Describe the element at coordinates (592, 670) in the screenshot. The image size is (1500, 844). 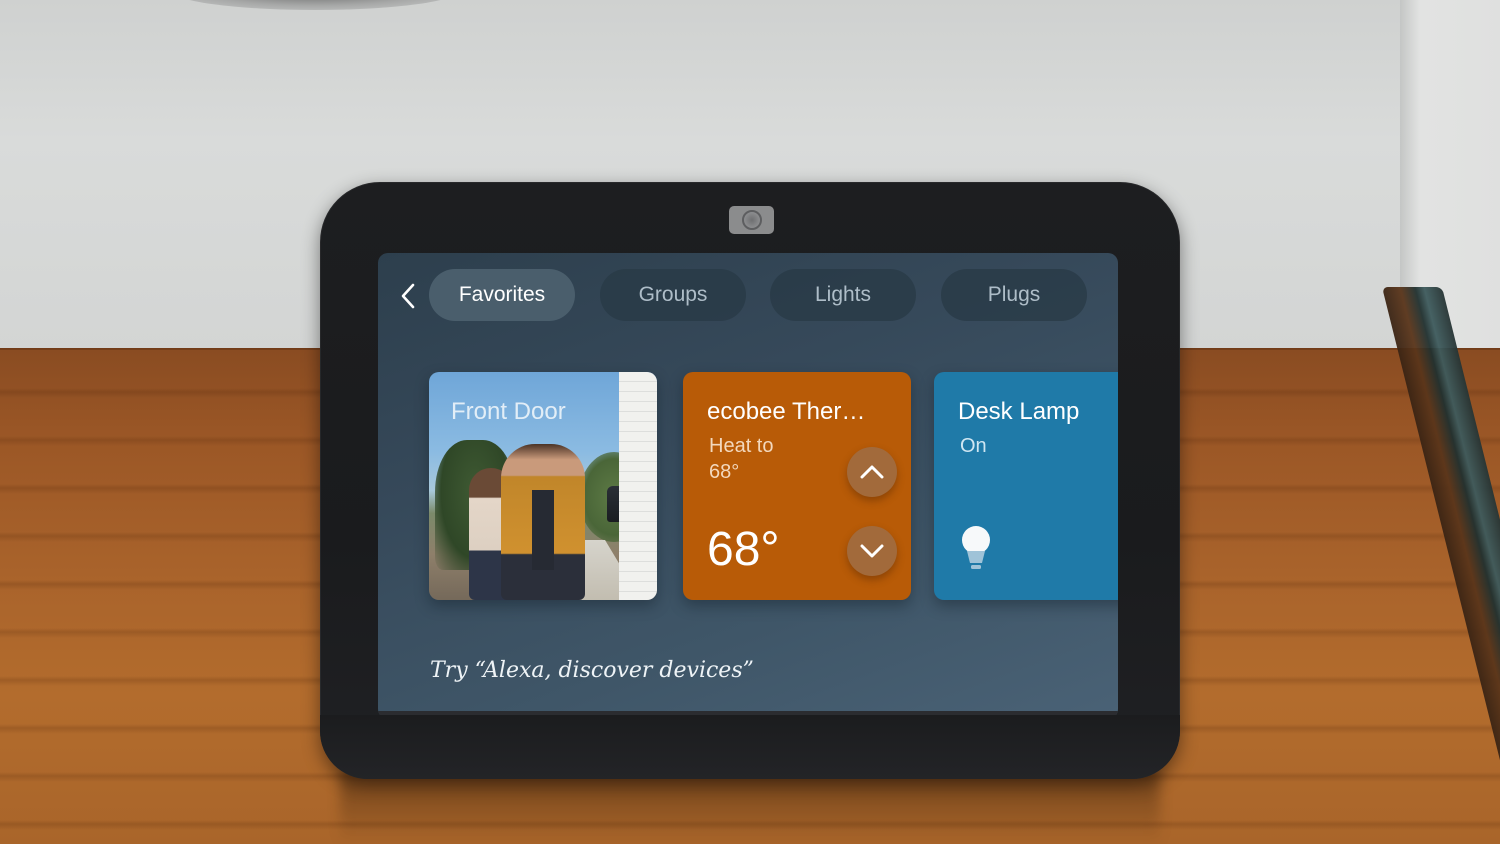
I see `voice-hint: Try “Alexa, discover devices”` at that location.